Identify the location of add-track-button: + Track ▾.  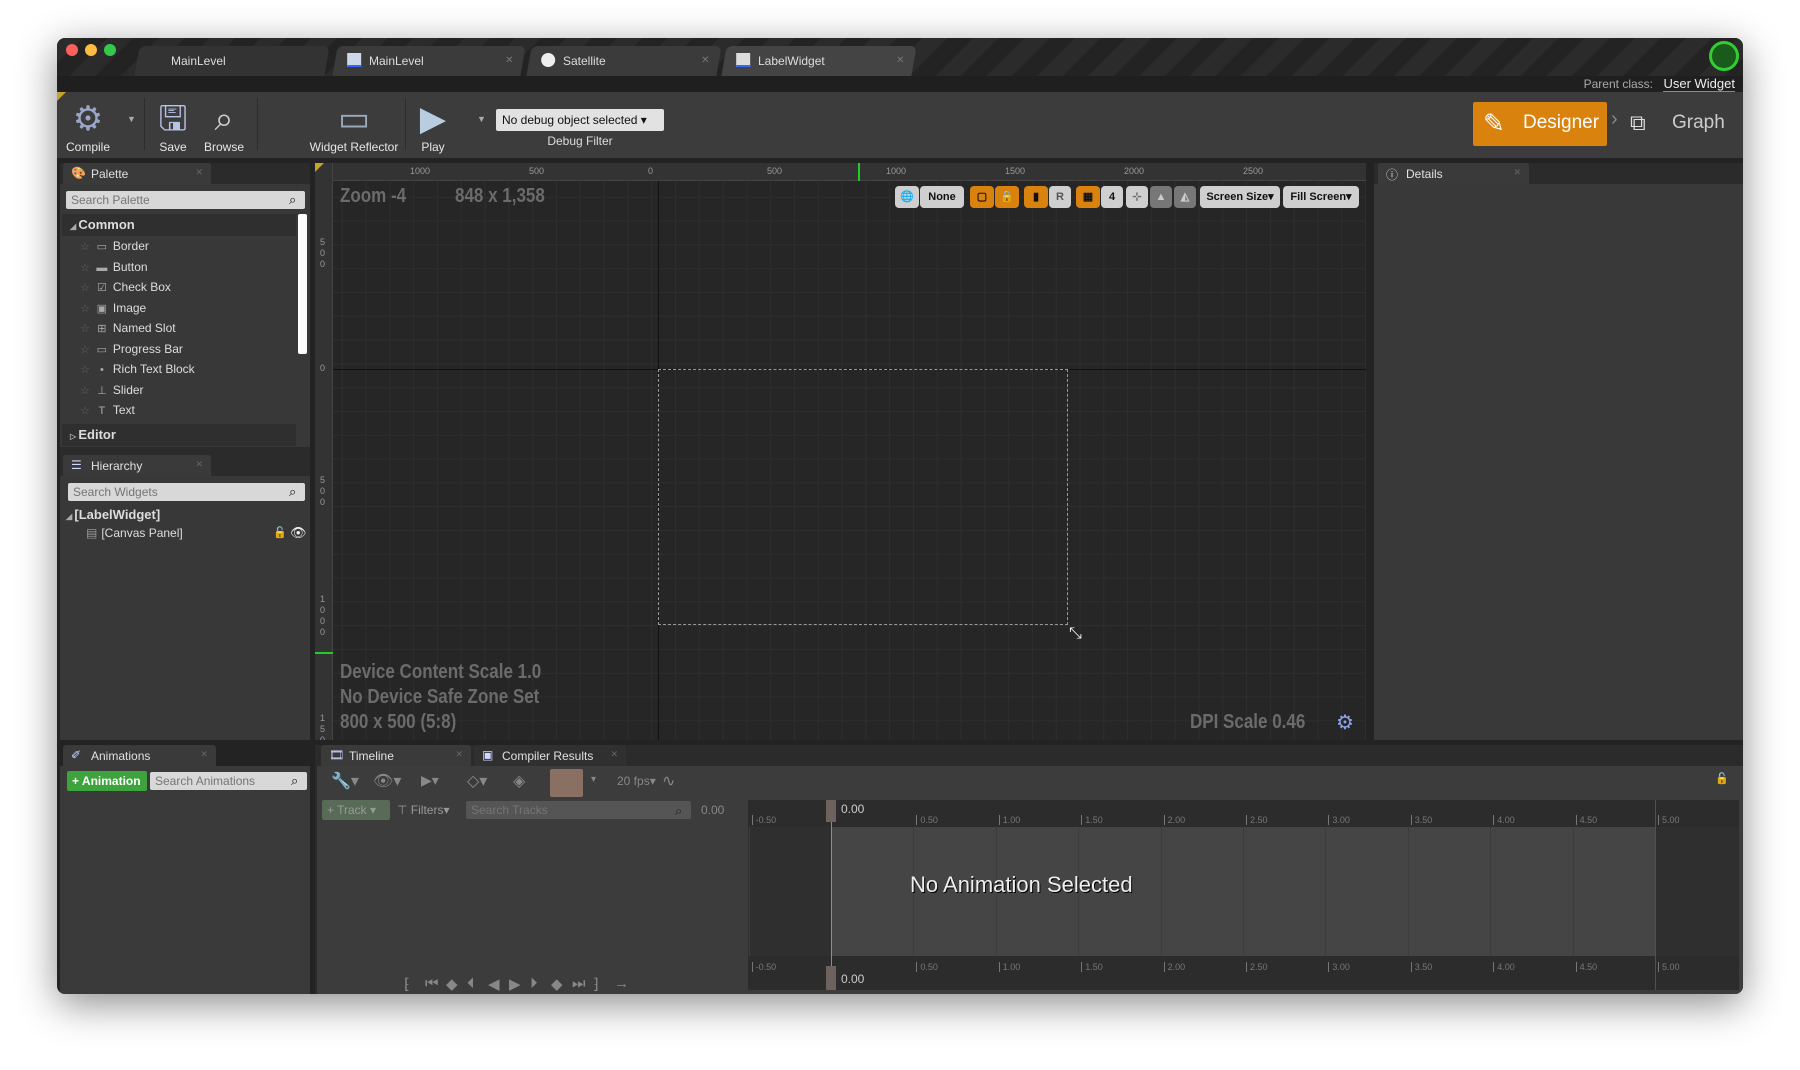
(356, 810).